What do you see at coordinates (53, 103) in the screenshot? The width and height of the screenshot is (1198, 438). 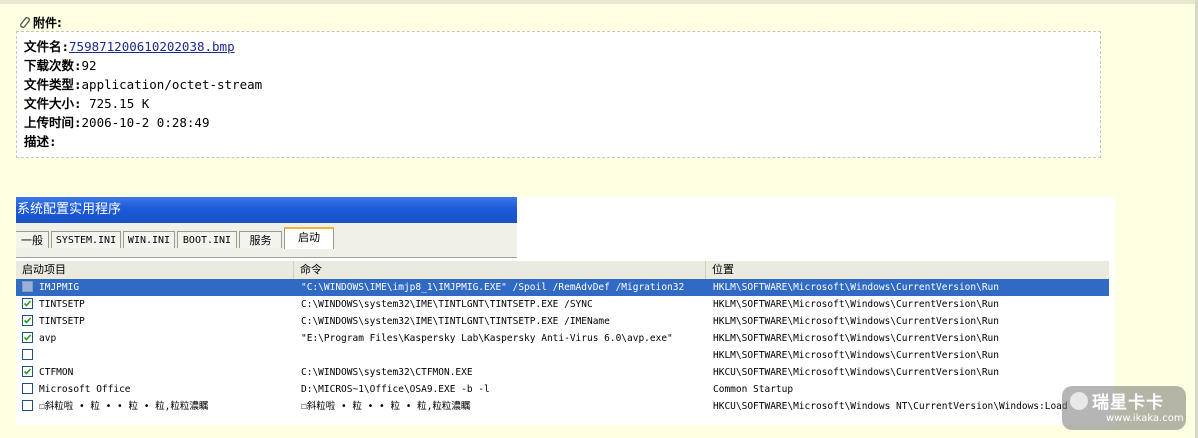 I see `filesize-label: 文件大小:` at bounding box center [53, 103].